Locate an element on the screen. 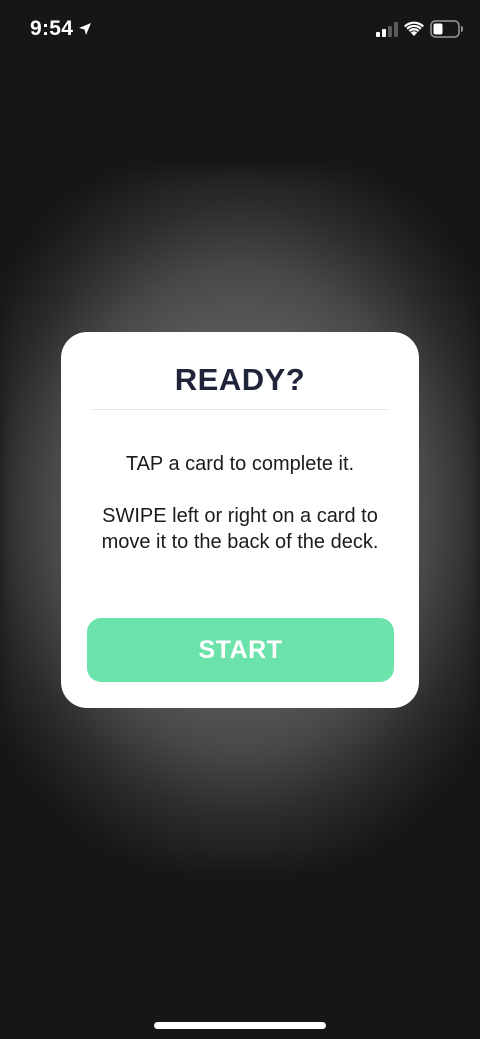  dialog-title: READY? is located at coordinates (240, 379).